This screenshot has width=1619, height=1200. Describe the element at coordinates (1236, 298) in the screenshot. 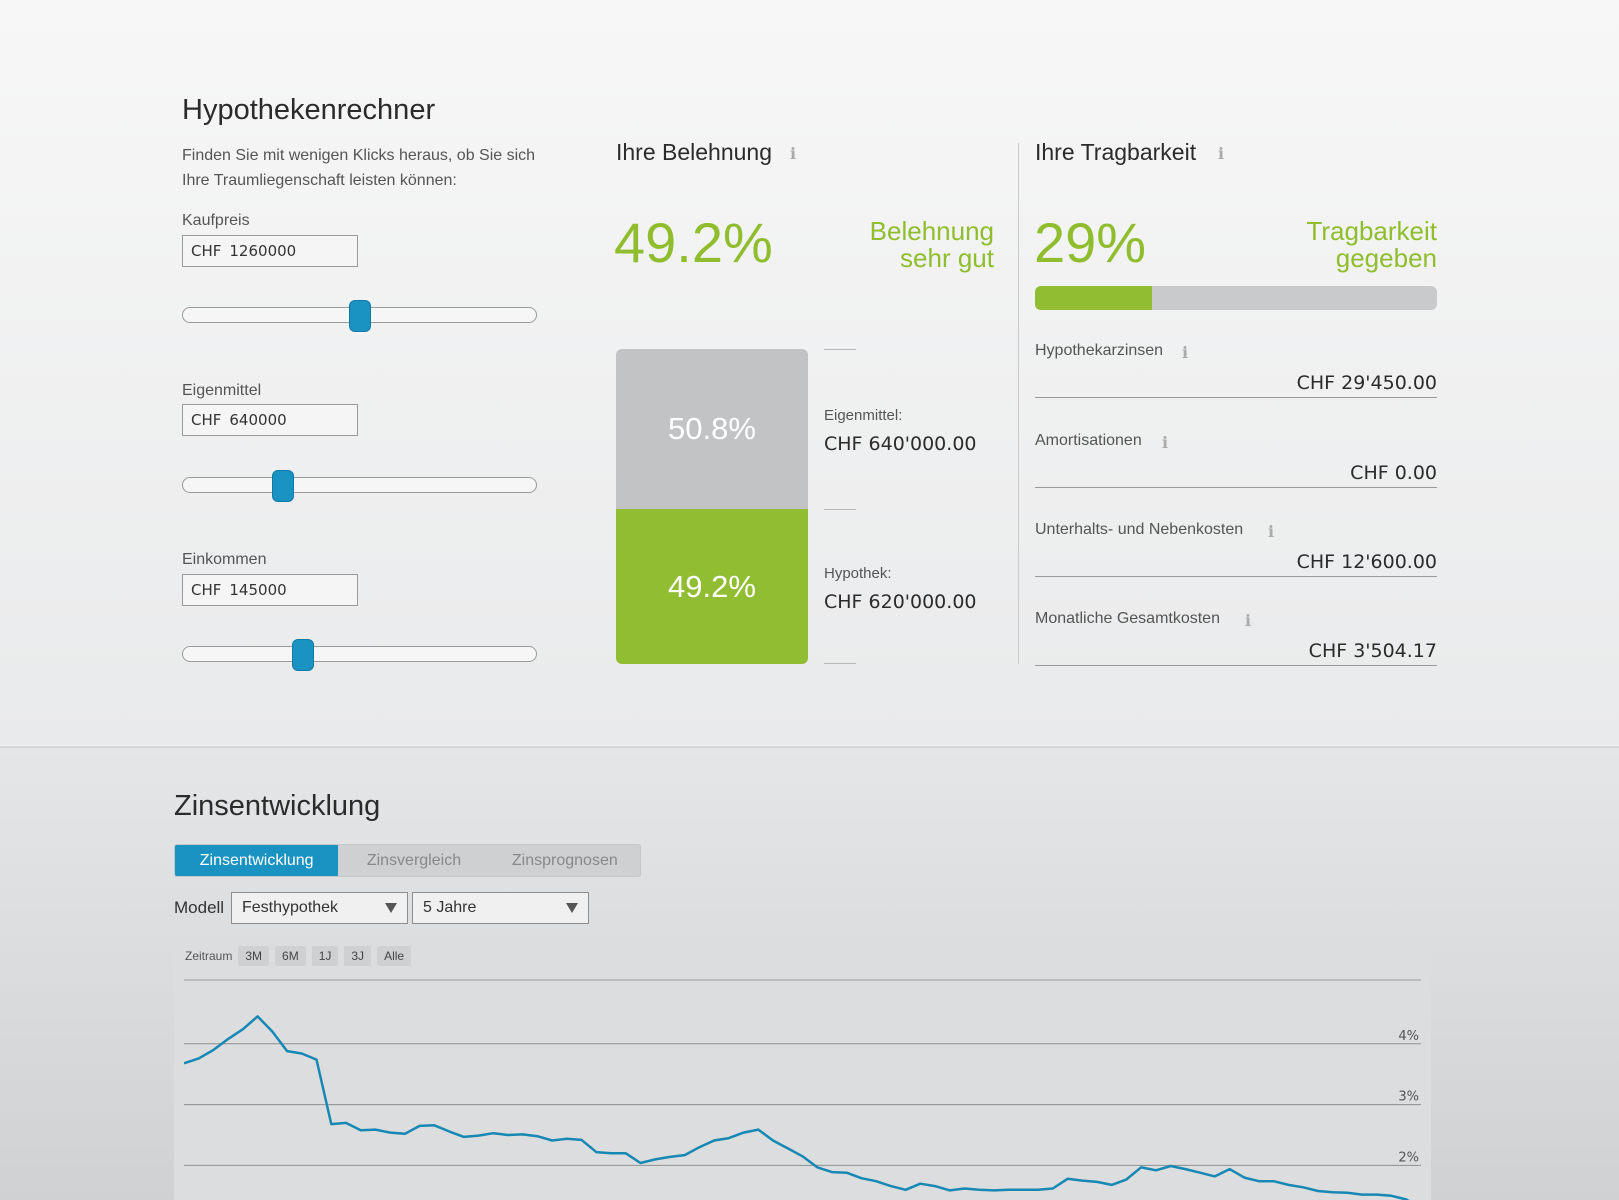

I see `tragbarkeit-progress-bar` at that location.